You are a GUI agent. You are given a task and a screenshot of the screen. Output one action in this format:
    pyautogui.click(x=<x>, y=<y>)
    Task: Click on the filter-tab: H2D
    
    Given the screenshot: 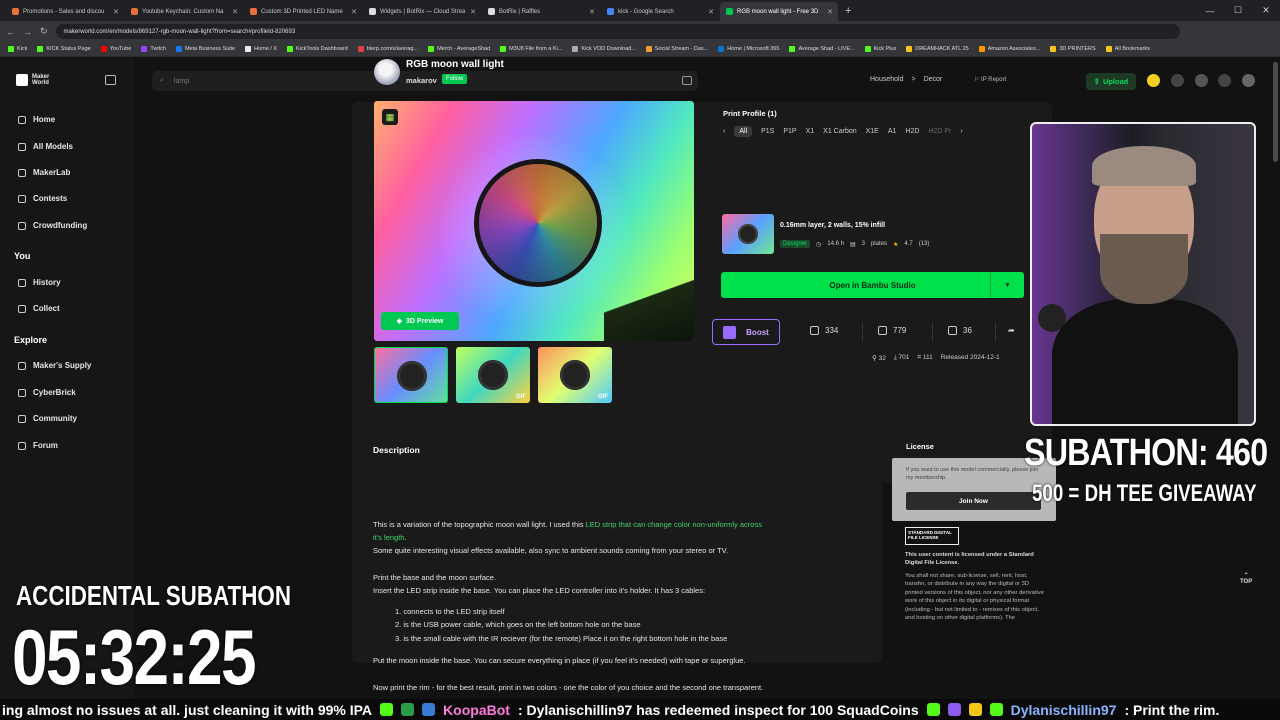 What is the action you would take?
    pyautogui.click(x=912, y=131)
    